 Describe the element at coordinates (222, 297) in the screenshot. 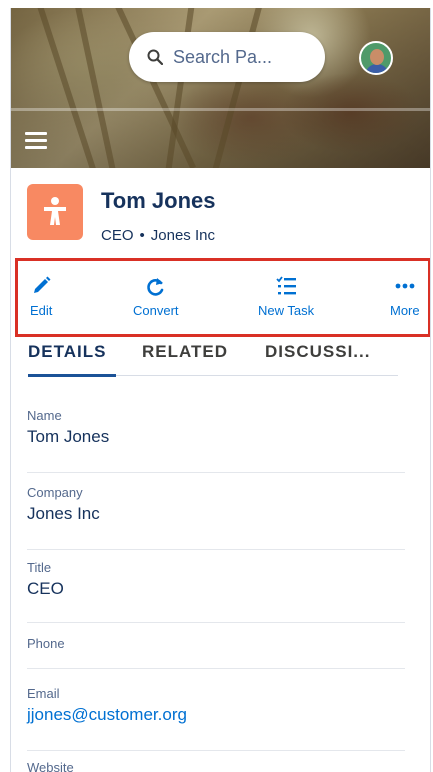

I see `action-bar: Edit Convert New Task More` at that location.